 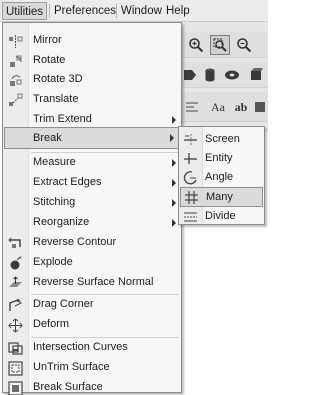 I want to click on menu-item-reverse-surface-normal: Reverse Surface Normal, so click(x=92, y=283).